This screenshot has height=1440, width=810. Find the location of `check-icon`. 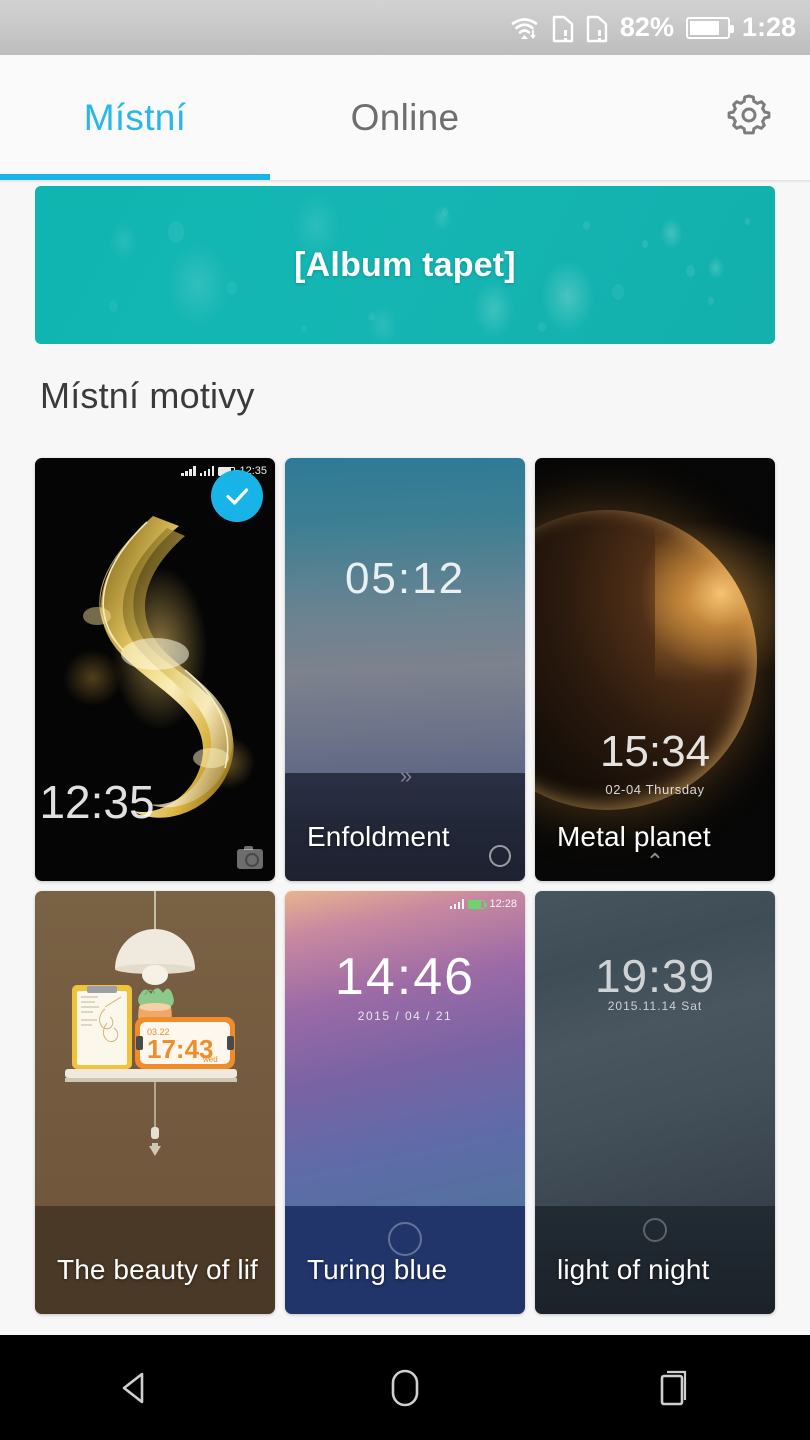

check-icon is located at coordinates (237, 496).